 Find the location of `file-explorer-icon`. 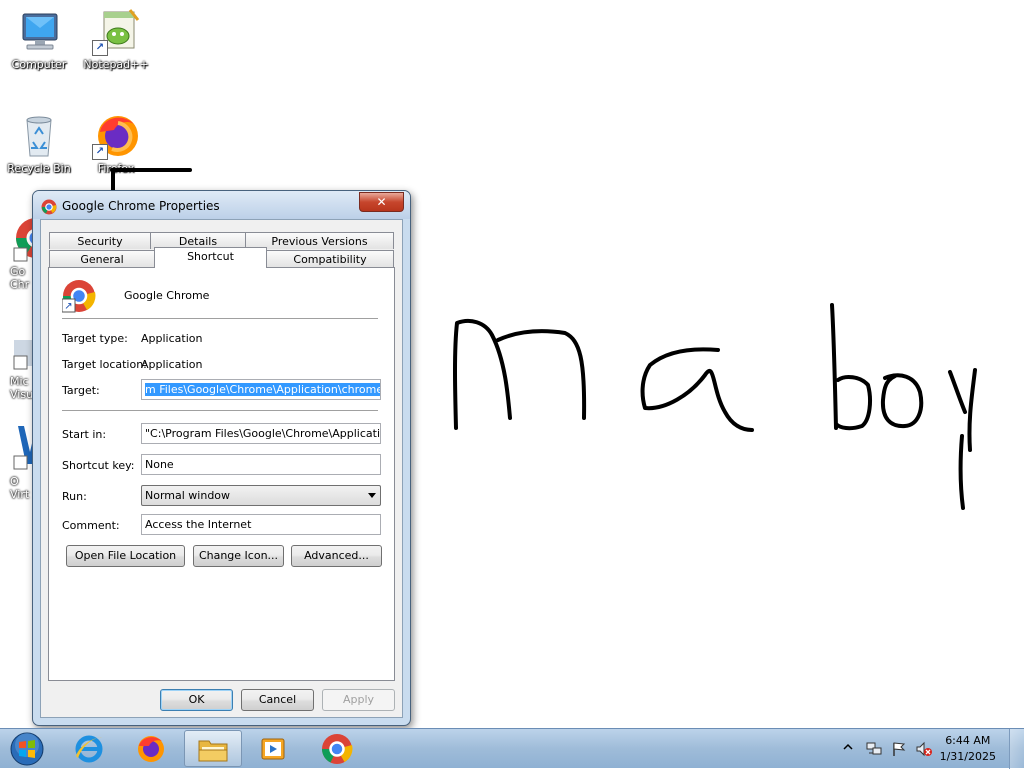

file-explorer-icon is located at coordinates (213, 750).